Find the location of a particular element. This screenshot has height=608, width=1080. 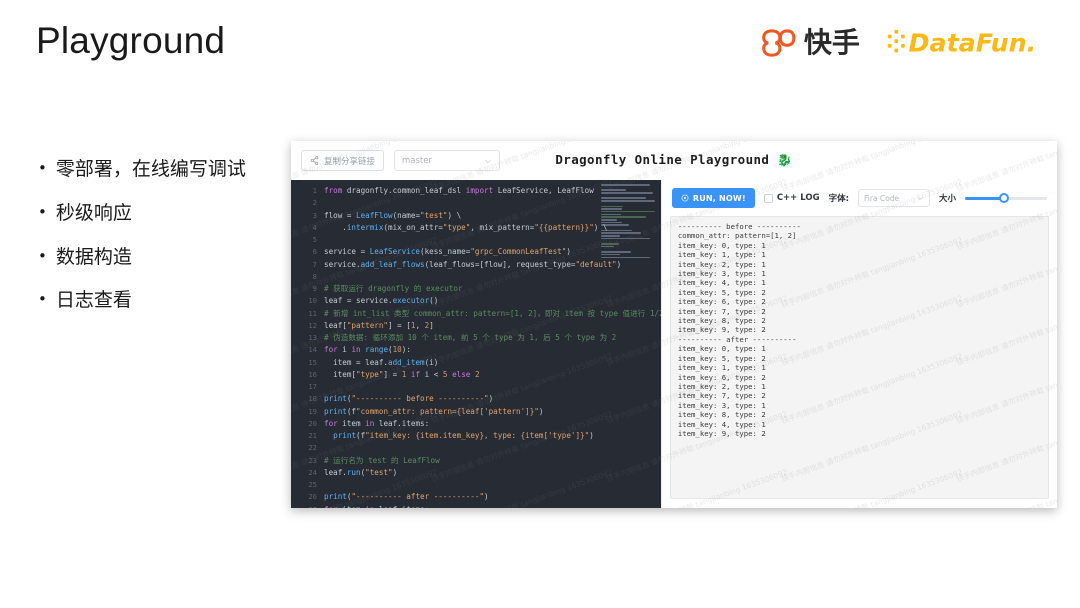

line-number: 27 is located at coordinates (304, 506).